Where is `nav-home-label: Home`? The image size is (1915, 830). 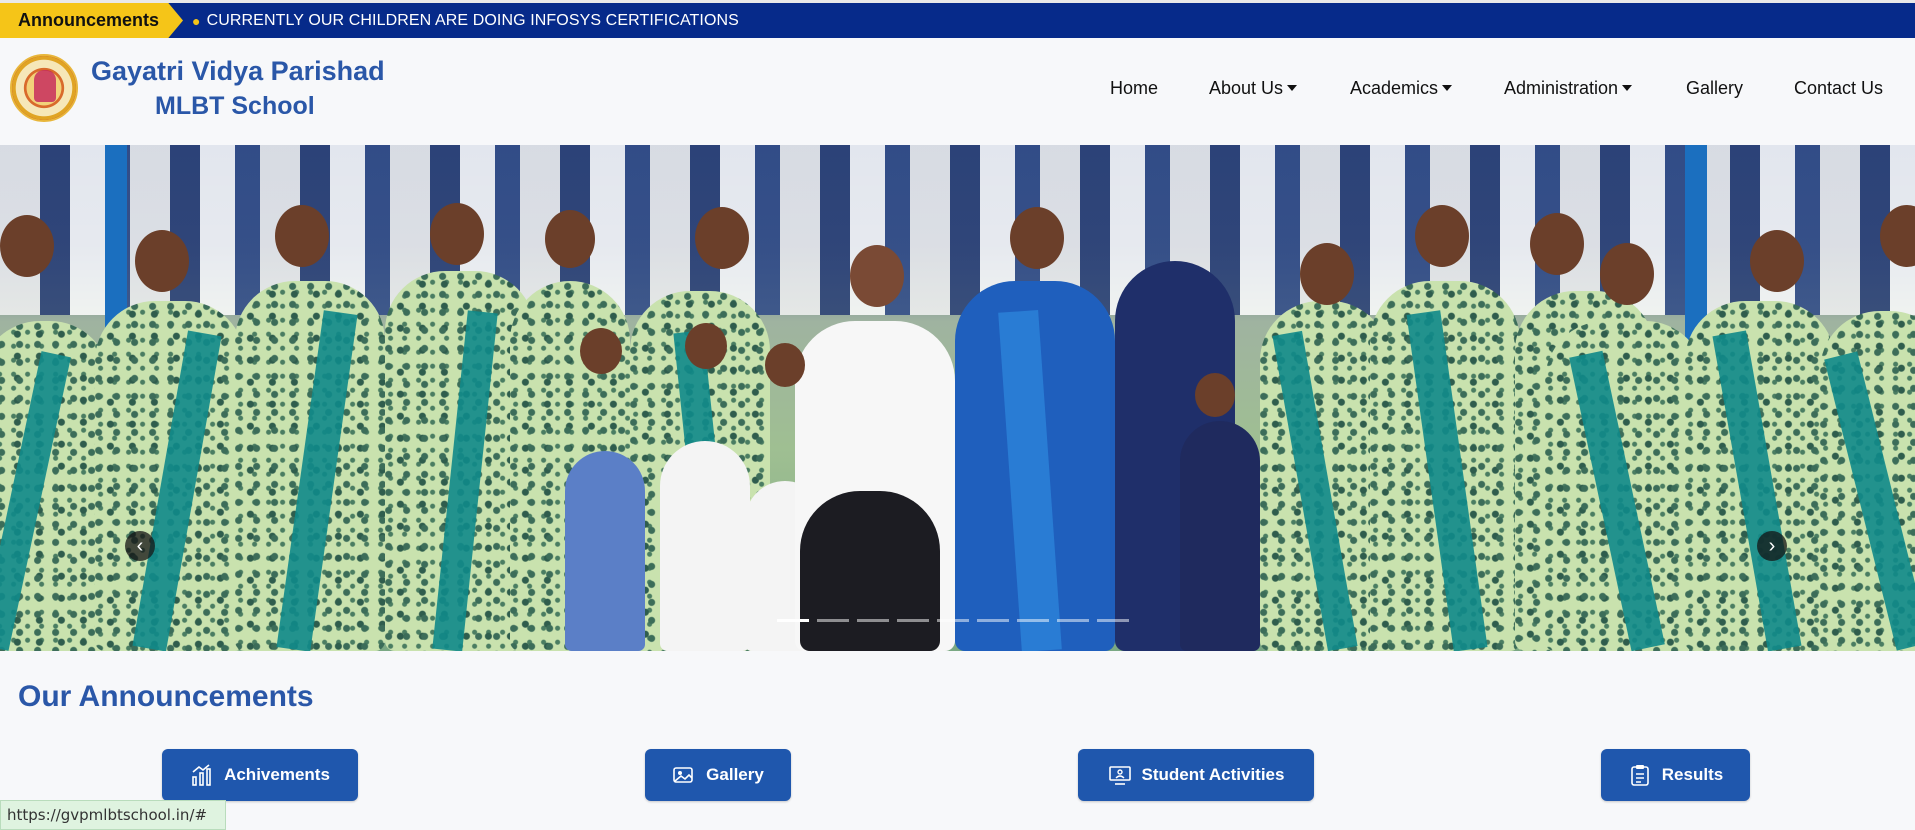 nav-home-label: Home is located at coordinates (1134, 88).